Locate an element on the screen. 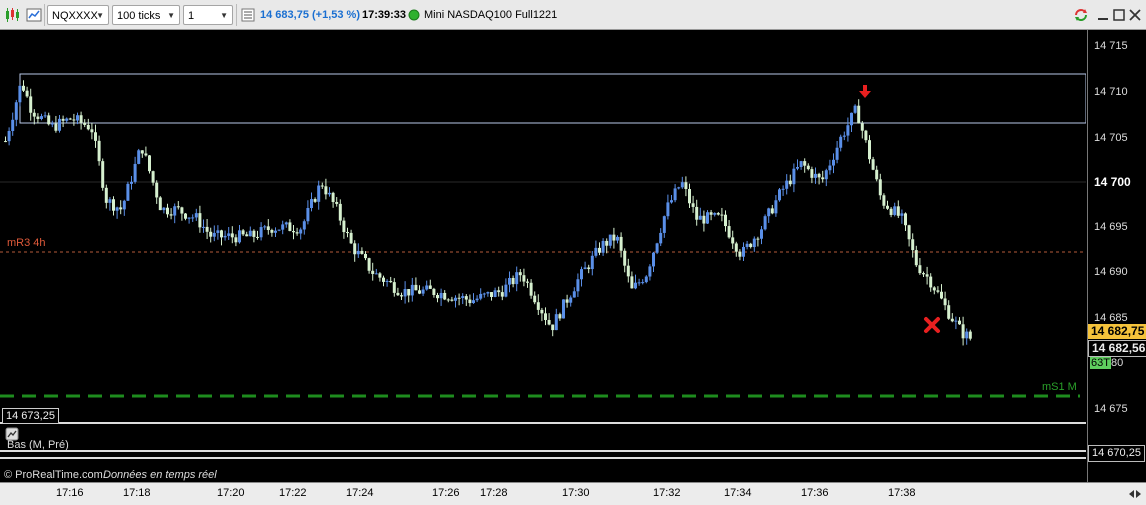 The image size is (1146, 505). interval-selector: 100 ticks ▼ is located at coordinates (146, 15).